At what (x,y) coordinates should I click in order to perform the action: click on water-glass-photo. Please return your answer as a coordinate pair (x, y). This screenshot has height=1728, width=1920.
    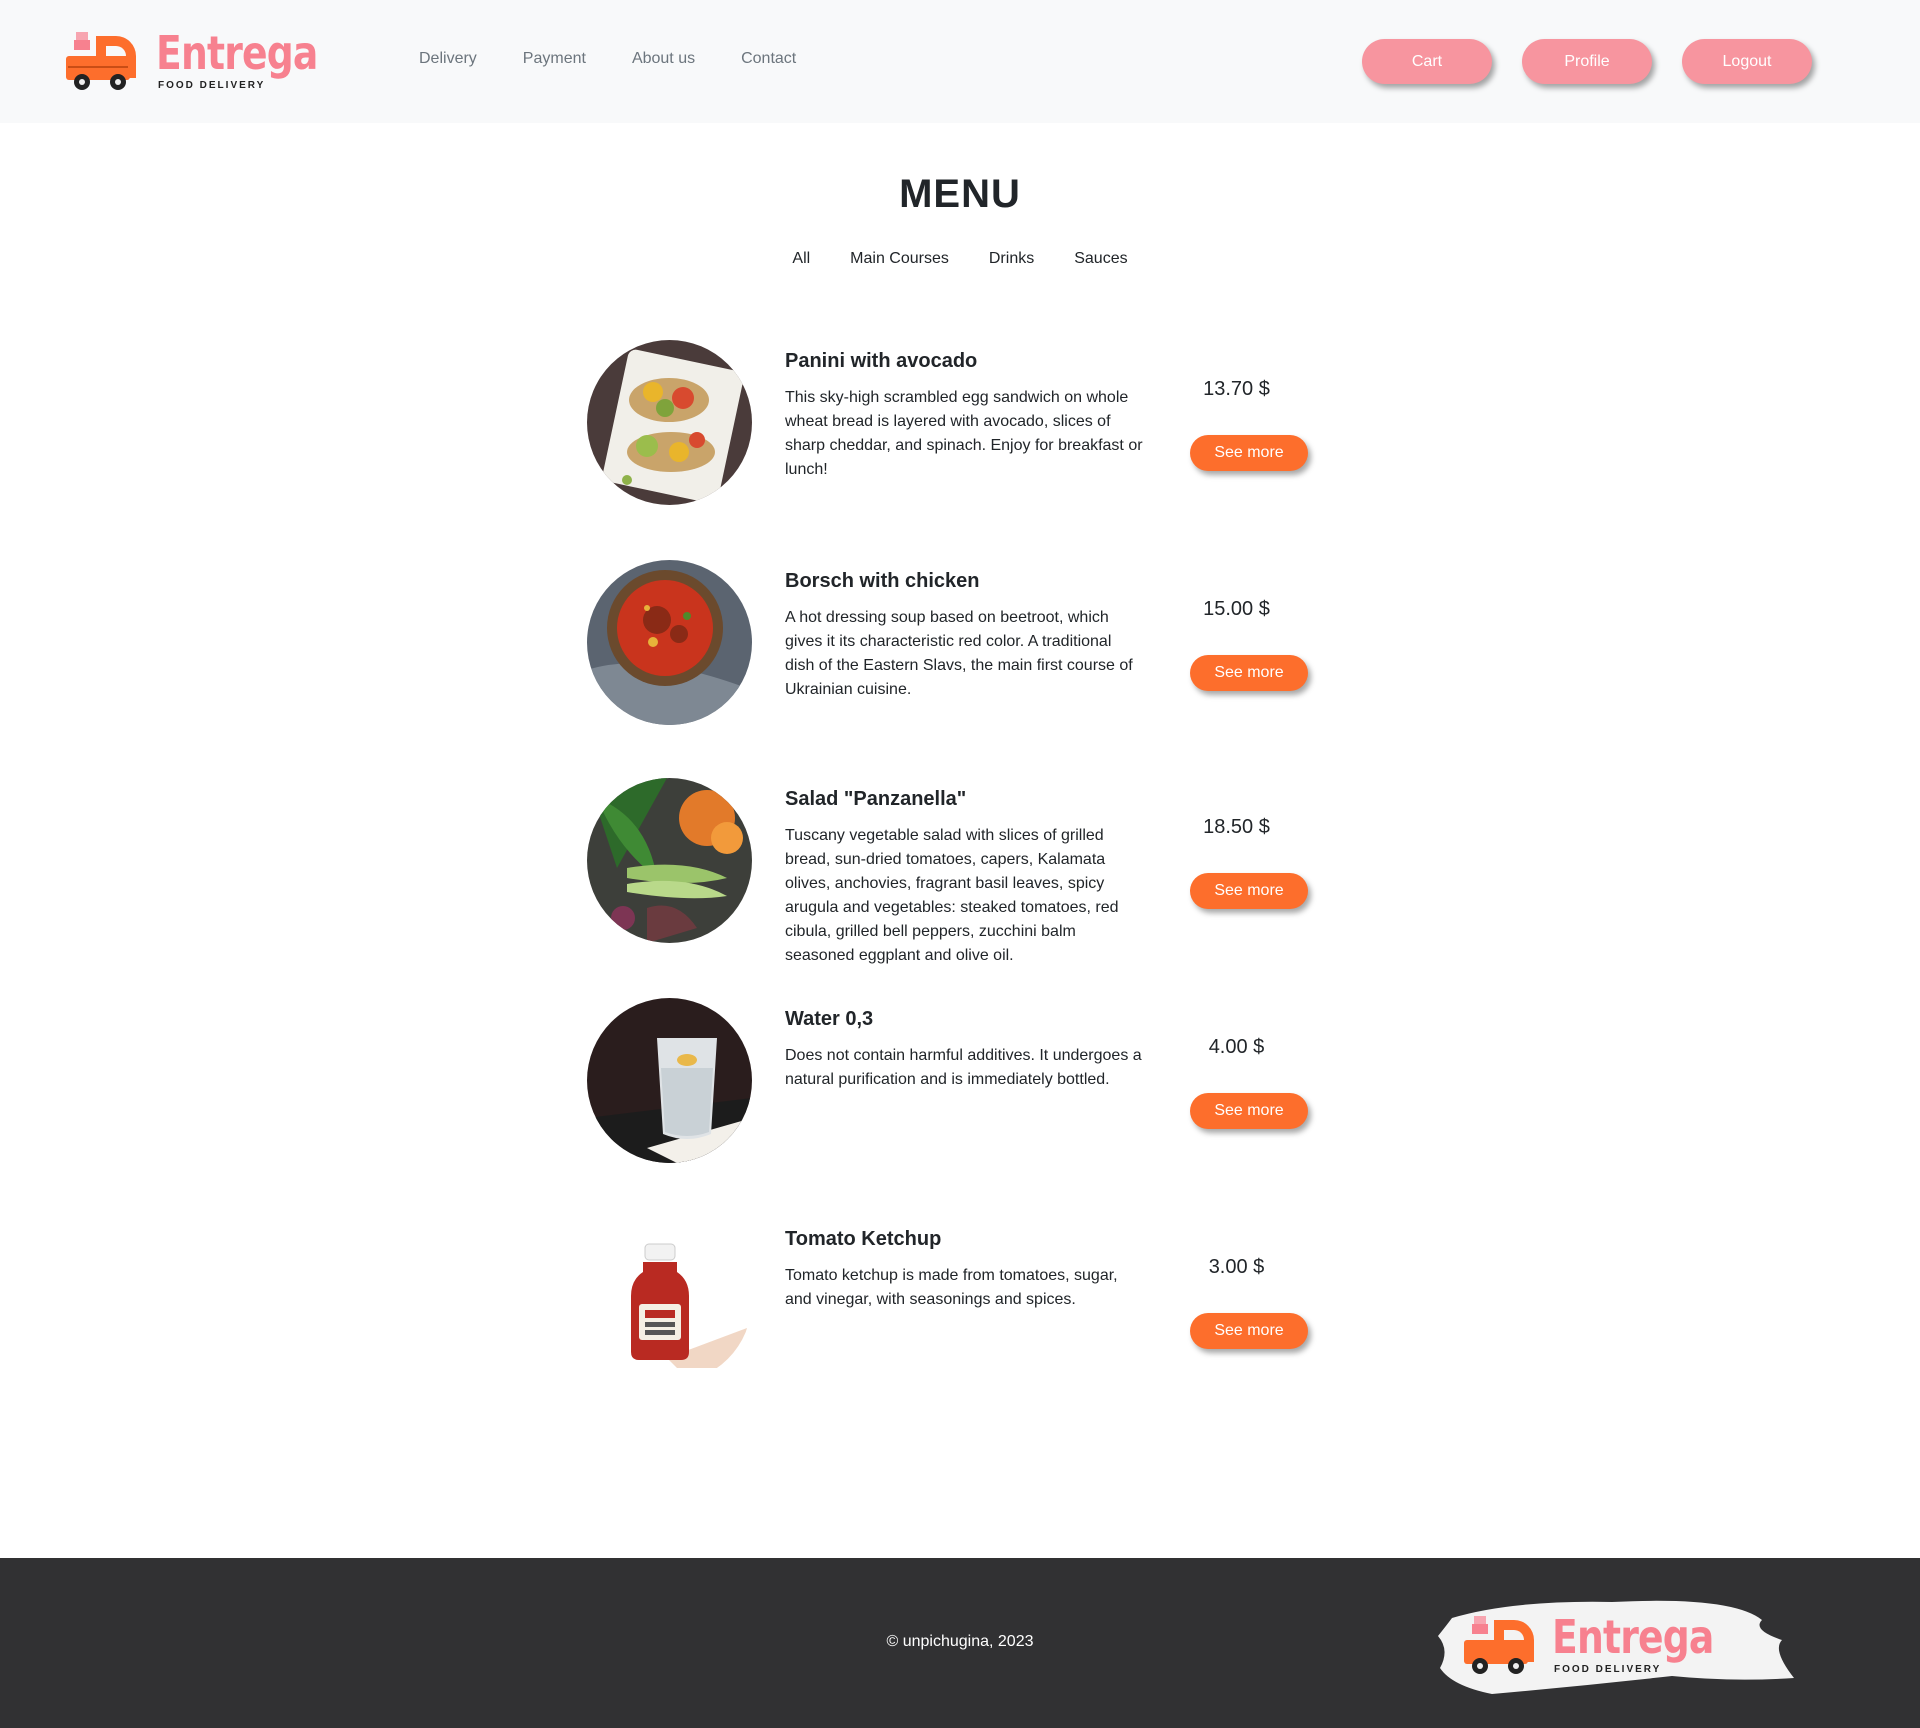
    Looking at the image, I should click on (669, 1080).